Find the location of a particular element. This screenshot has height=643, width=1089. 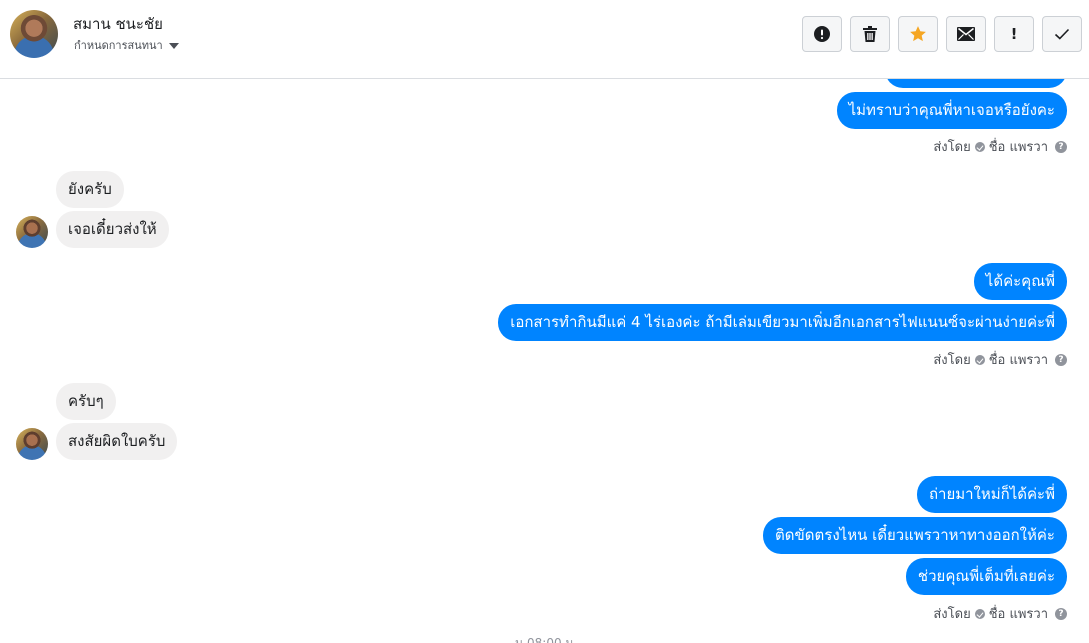

star-icon is located at coordinates (918, 34).